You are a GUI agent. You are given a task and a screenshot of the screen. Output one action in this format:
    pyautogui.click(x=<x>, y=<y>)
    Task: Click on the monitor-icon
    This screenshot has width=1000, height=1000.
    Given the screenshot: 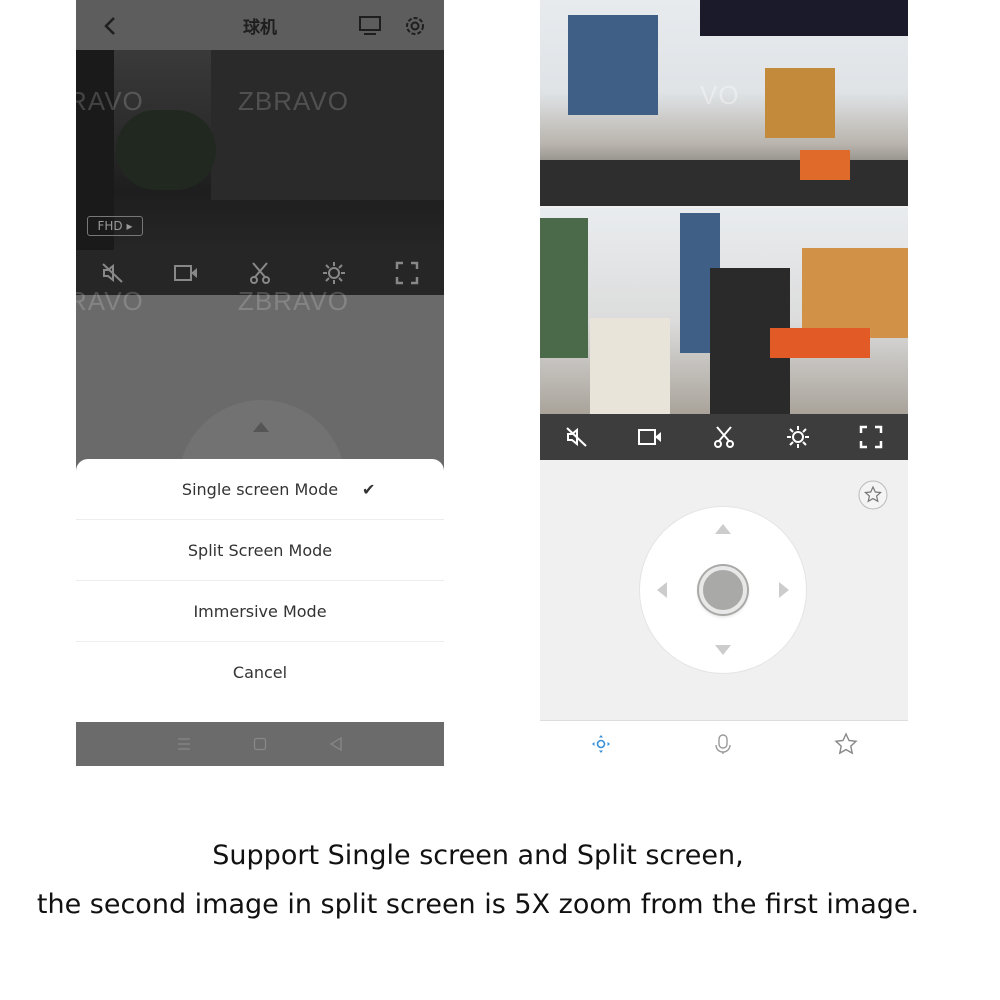 What is the action you would take?
    pyautogui.click(x=370, y=25)
    